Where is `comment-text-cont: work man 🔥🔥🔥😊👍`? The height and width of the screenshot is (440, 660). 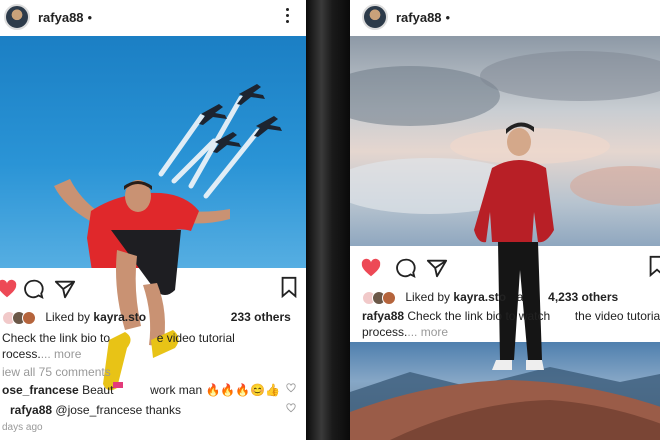
comment-text-cont: work man 🔥🔥🔥😊👍 is located at coordinates (215, 390).